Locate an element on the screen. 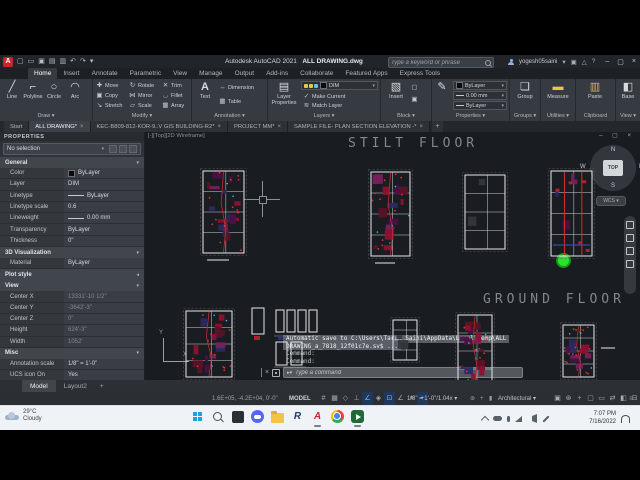 The image size is (640, 480). text-tool: A Text is located at coordinates (205, 90).